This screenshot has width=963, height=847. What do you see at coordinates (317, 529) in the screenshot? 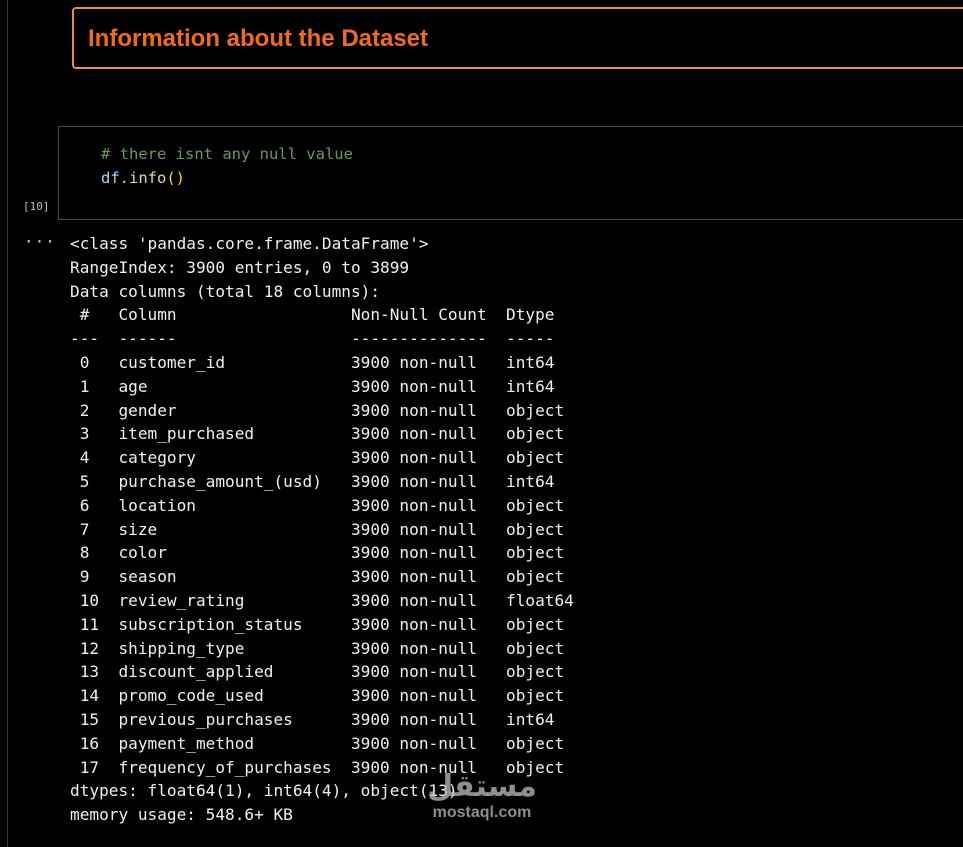
I see `table-row: 7 size 3900 non-null object` at bounding box center [317, 529].